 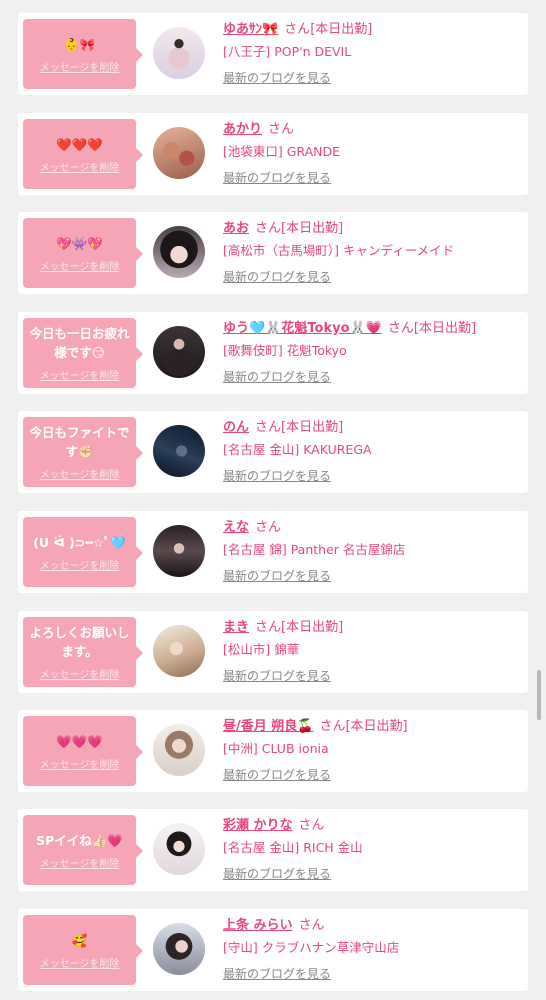 What do you see at coordinates (79, 642) in the screenshot?
I see `message-text: よろしくお願いします。` at bounding box center [79, 642].